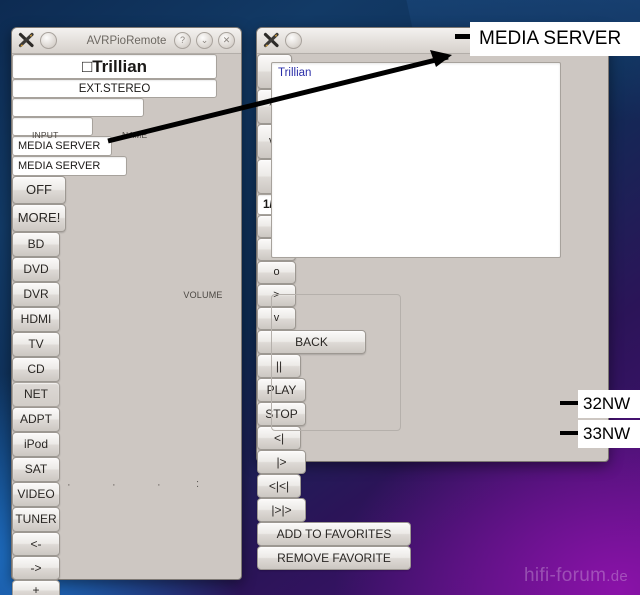 This screenshot has height=595, width=640. Describe the element at coordinates (36, 587) in the screenshot. I see `volume-up-button: +` at that location.